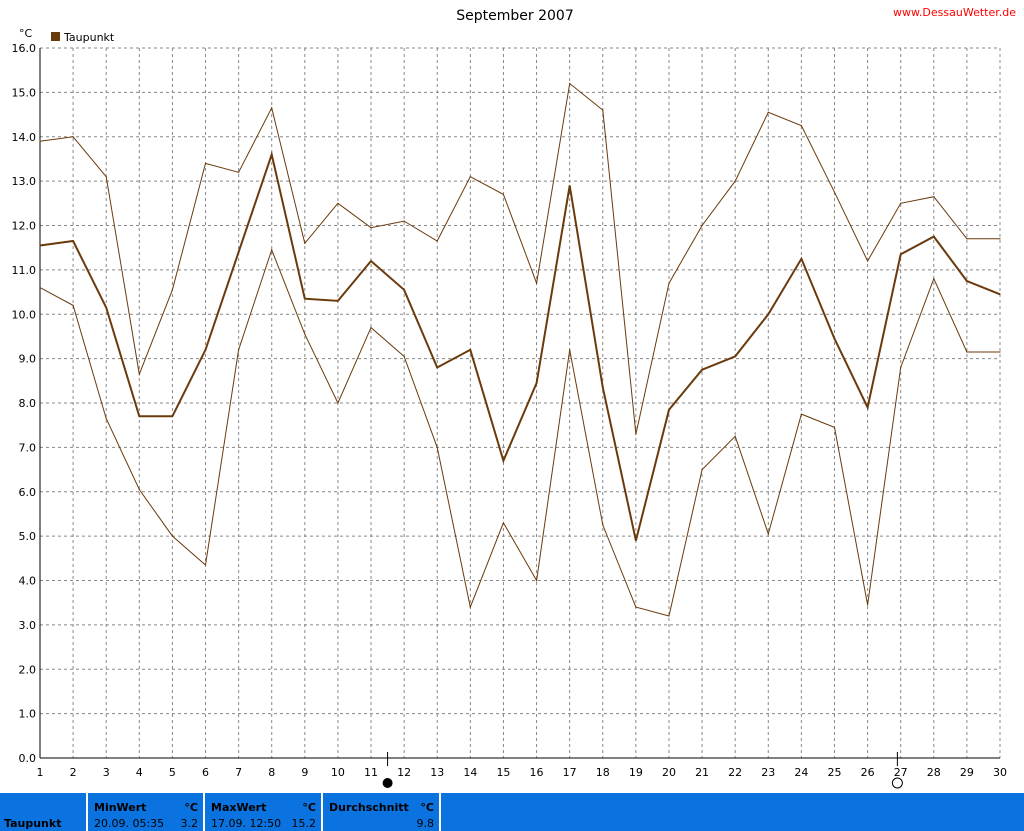 This screenshot has height=831, width=1024. I want to click on y-tick-label: 12.0, so click(24, 226).